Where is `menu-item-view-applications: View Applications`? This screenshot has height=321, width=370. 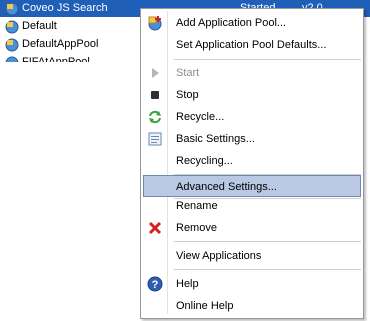
menu-item-view-applications: View Applications is located at coordinates (252, 256).